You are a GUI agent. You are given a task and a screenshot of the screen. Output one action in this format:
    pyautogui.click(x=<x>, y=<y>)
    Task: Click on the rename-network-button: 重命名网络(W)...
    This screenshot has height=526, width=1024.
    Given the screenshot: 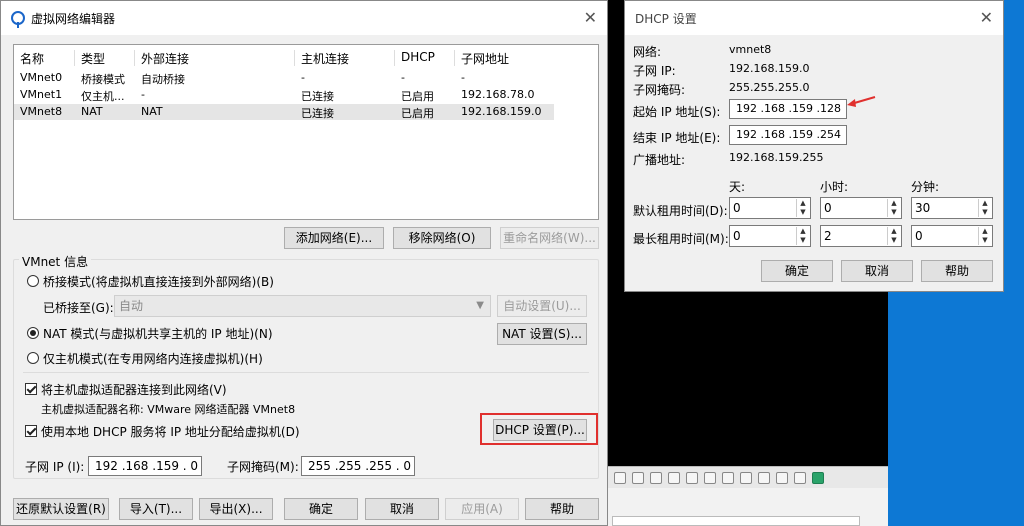 What is the action you would take?
    pyautogui.click(x=549, y=238)
    